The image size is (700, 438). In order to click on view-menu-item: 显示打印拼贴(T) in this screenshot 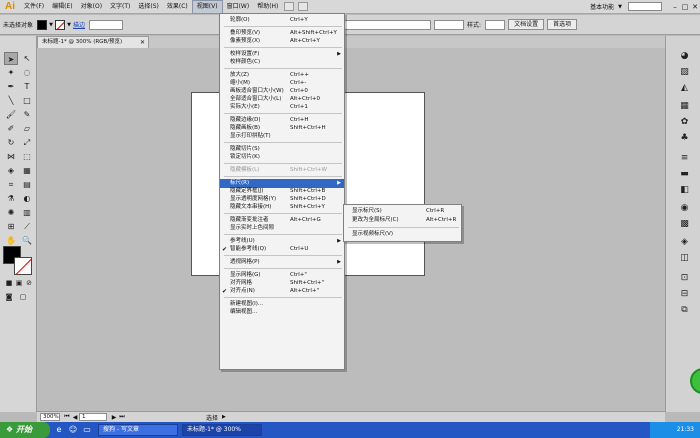, I will do `click(282, 136)`.